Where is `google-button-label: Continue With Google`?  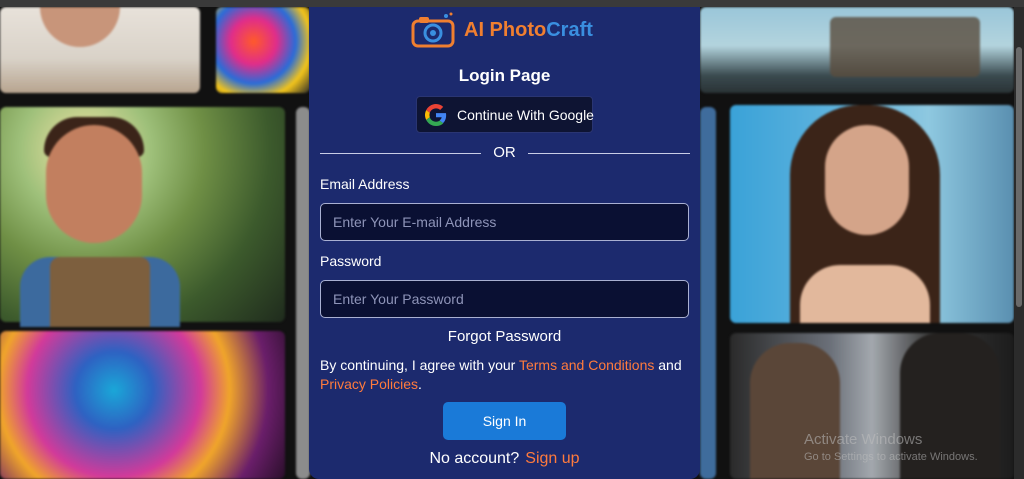
google-button-label: Continue With Google is located at coordinates (525, 114).